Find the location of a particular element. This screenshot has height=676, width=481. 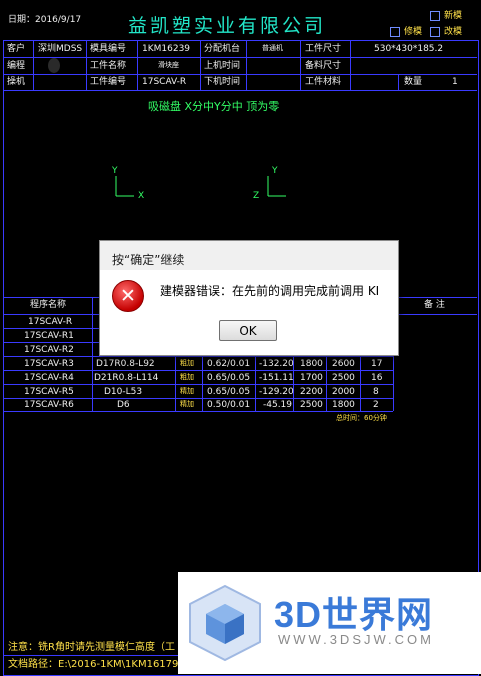

info-label: 编程 is located at coordinates (16, 66).